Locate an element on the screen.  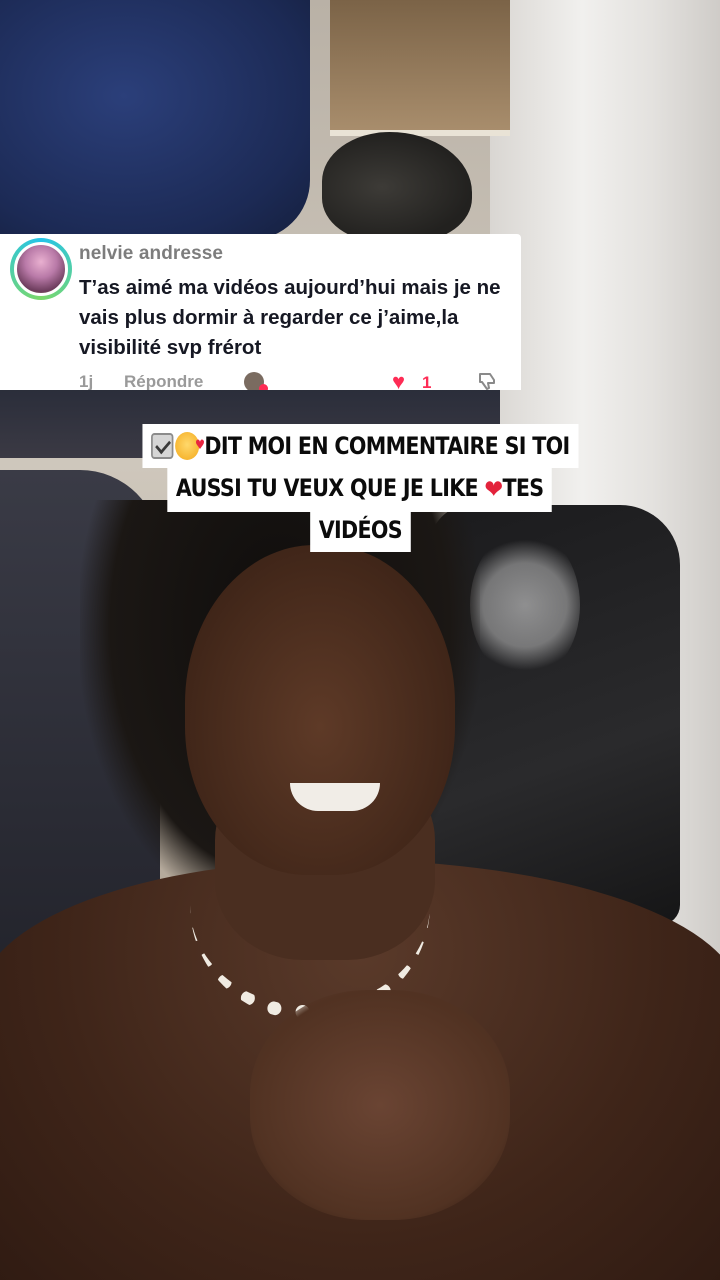
creator-liked-icon is located at coordinates (256, 381).